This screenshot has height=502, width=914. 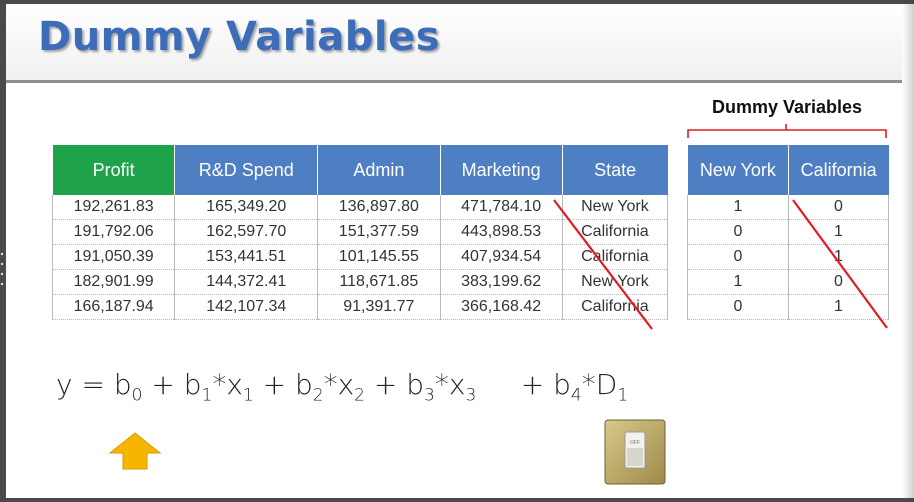 I want to click on dummy-header-row: New York California, so click(x=788, y=170).